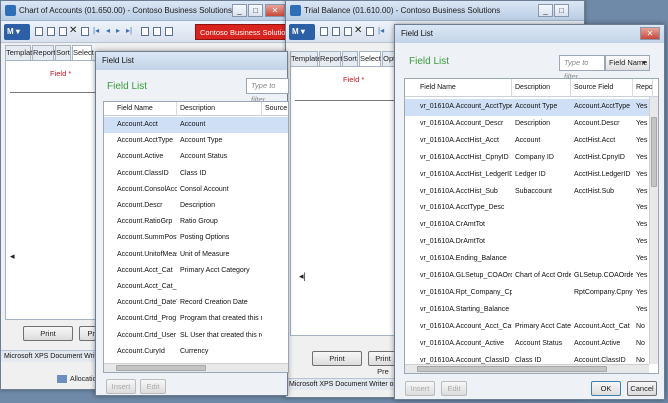 Image resolution: width=668 pixels, height=403 pixels. What do you see at coordinates (247, 32) in the screenshot?
I see `company-button: Contoso Business Solutions` at bounding box center [247, 32].